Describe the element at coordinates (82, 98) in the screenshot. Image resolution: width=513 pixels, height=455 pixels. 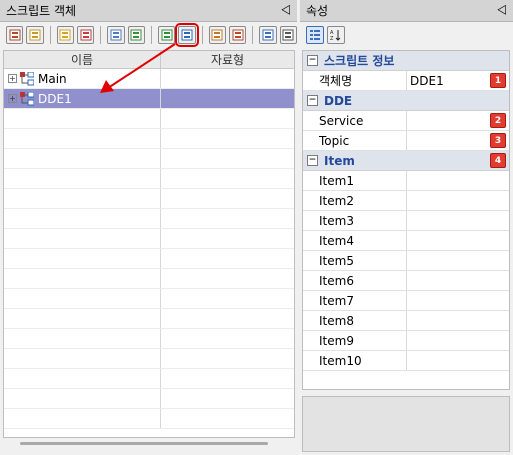
I see `tree-item-name-cell: + DDE1` at that location.